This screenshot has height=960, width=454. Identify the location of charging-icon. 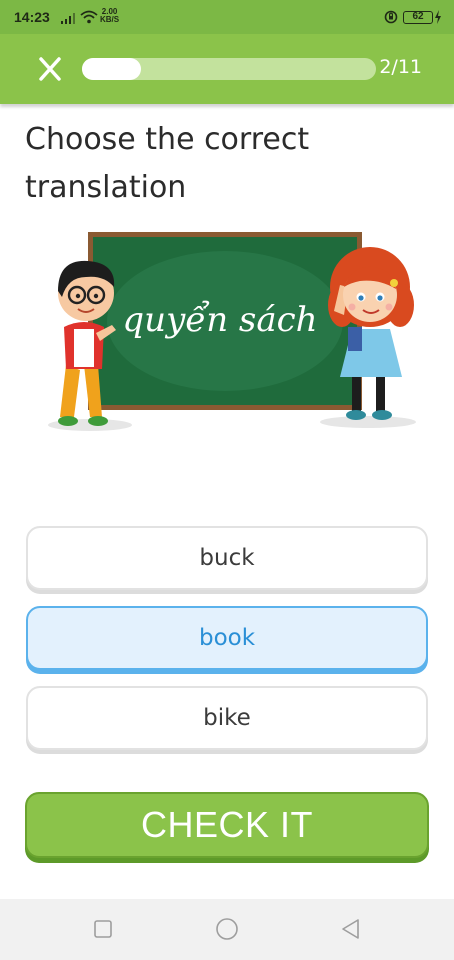
(438, 17).